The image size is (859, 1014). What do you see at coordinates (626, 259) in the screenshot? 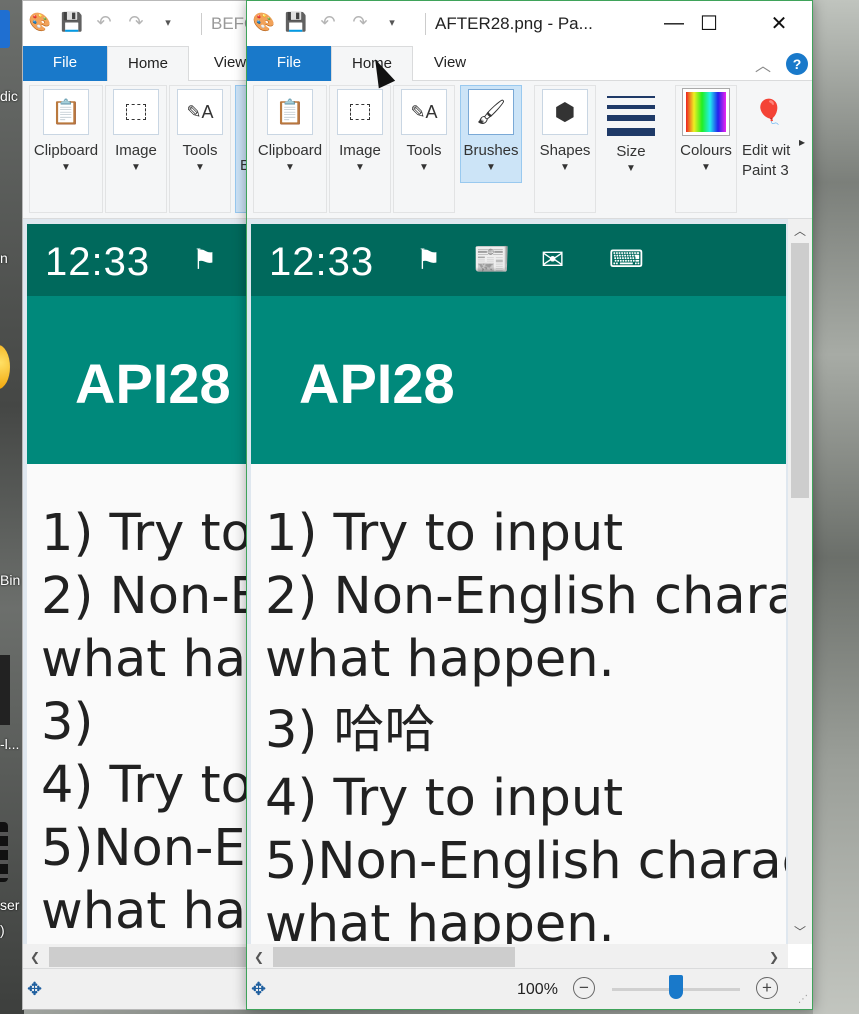
I see `keyboard-icon: ⌨` at bounding box center [626, 259].